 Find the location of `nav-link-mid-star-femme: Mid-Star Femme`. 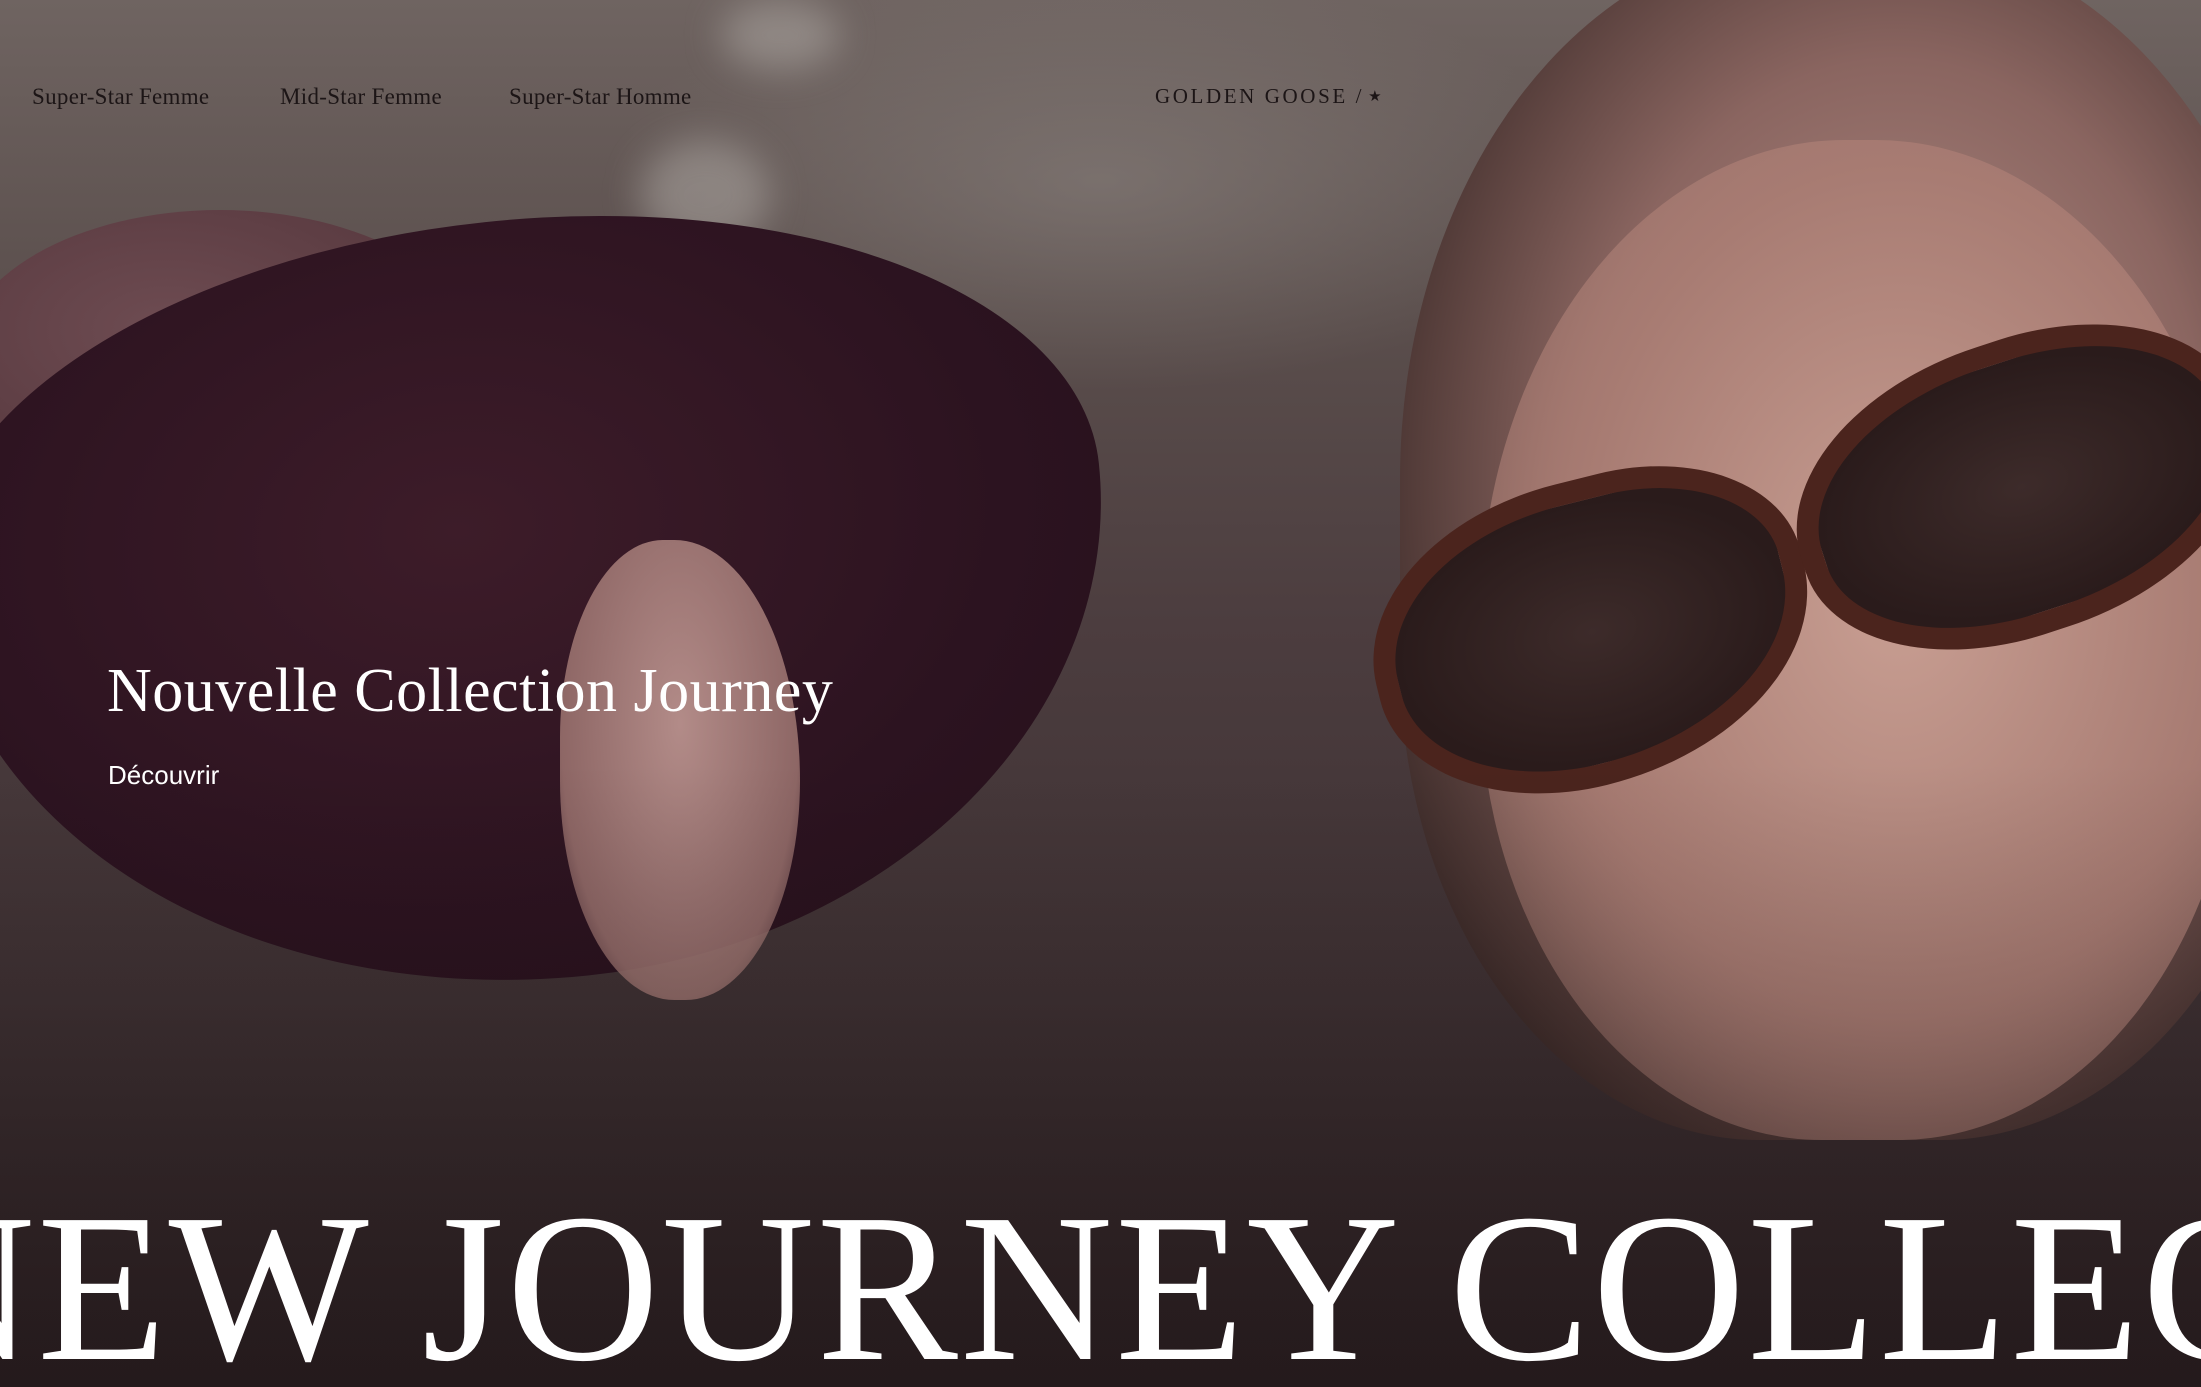

nav-link-mid-star-femme: Mid-Star Femme is located at coordinates (361, 97).